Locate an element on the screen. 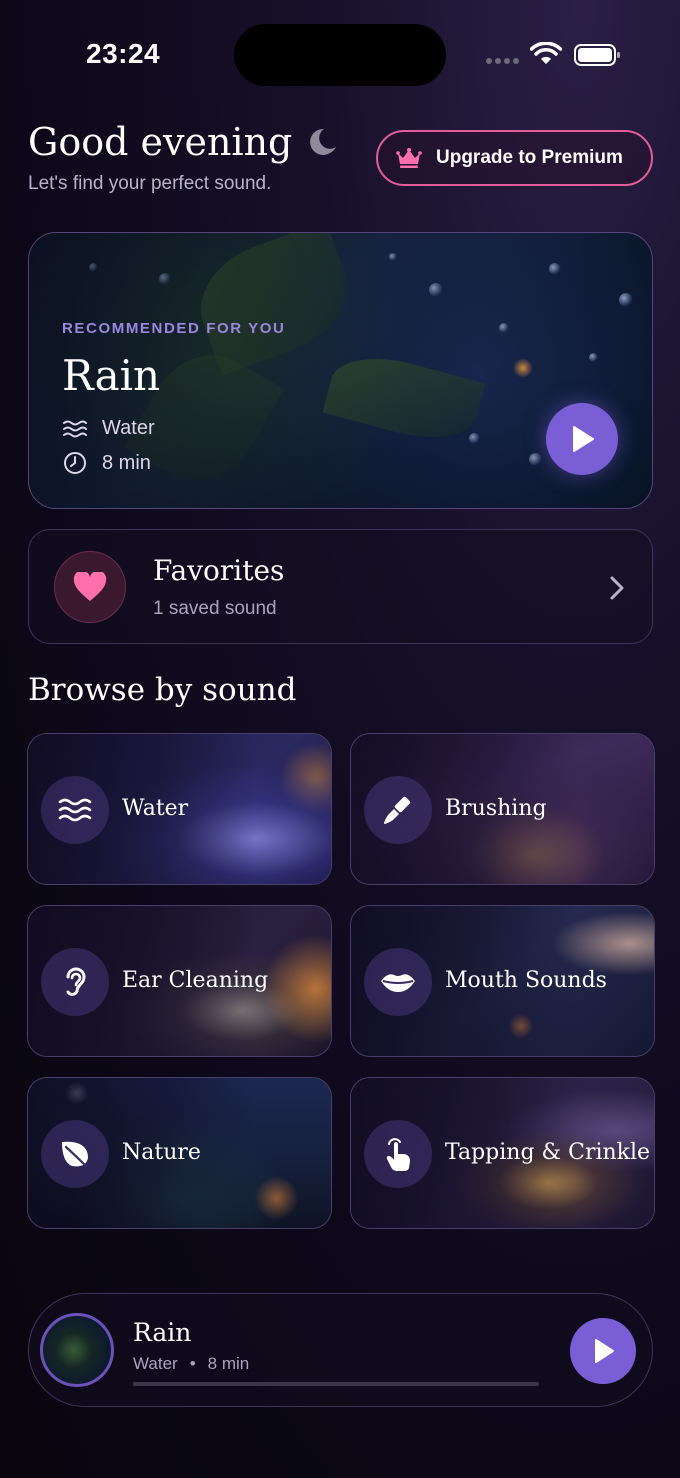 The image size is (680, 1478). browse-section-title: Browse by sound is located at coordinates (162, 690).